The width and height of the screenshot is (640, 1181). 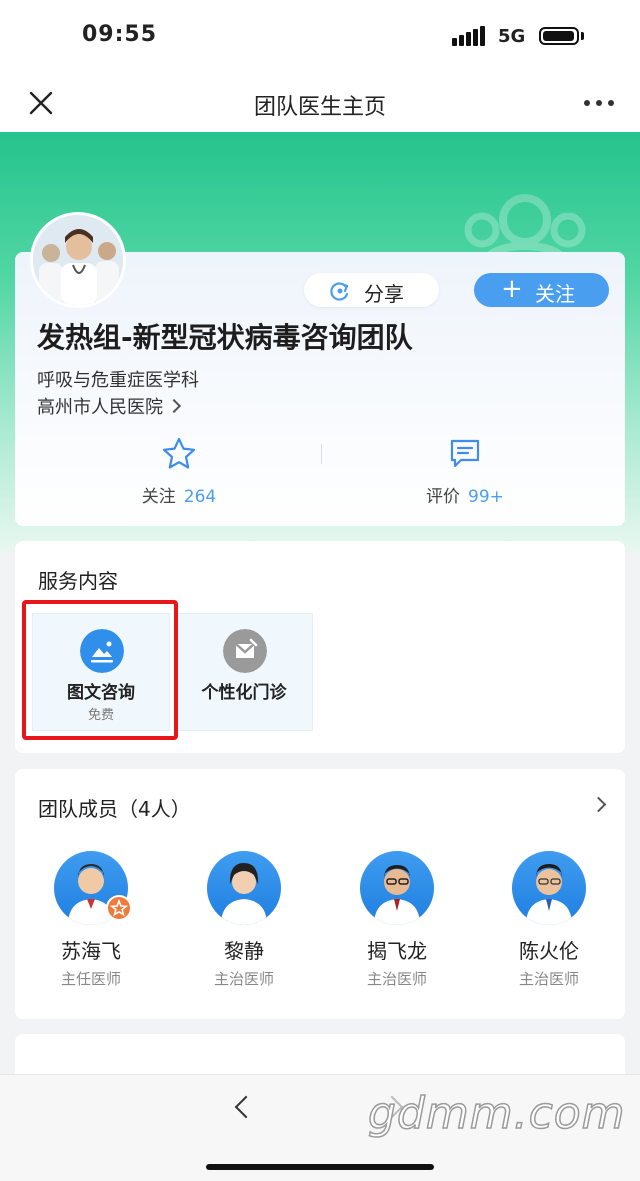 I want to click on follow-stat: 关注 264, so click(x=179, y=471).